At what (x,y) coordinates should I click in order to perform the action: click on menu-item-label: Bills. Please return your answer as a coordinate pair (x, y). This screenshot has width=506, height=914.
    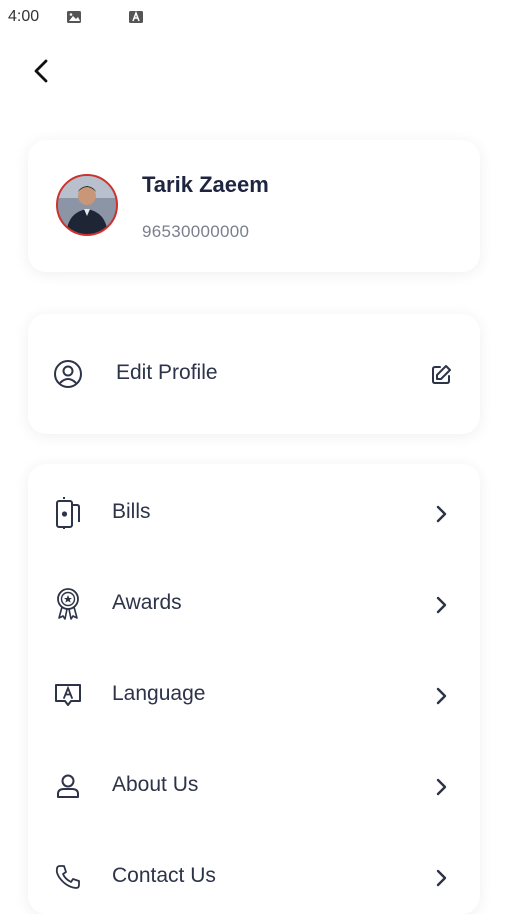
    Looking at the image, I should click on (131, 511).